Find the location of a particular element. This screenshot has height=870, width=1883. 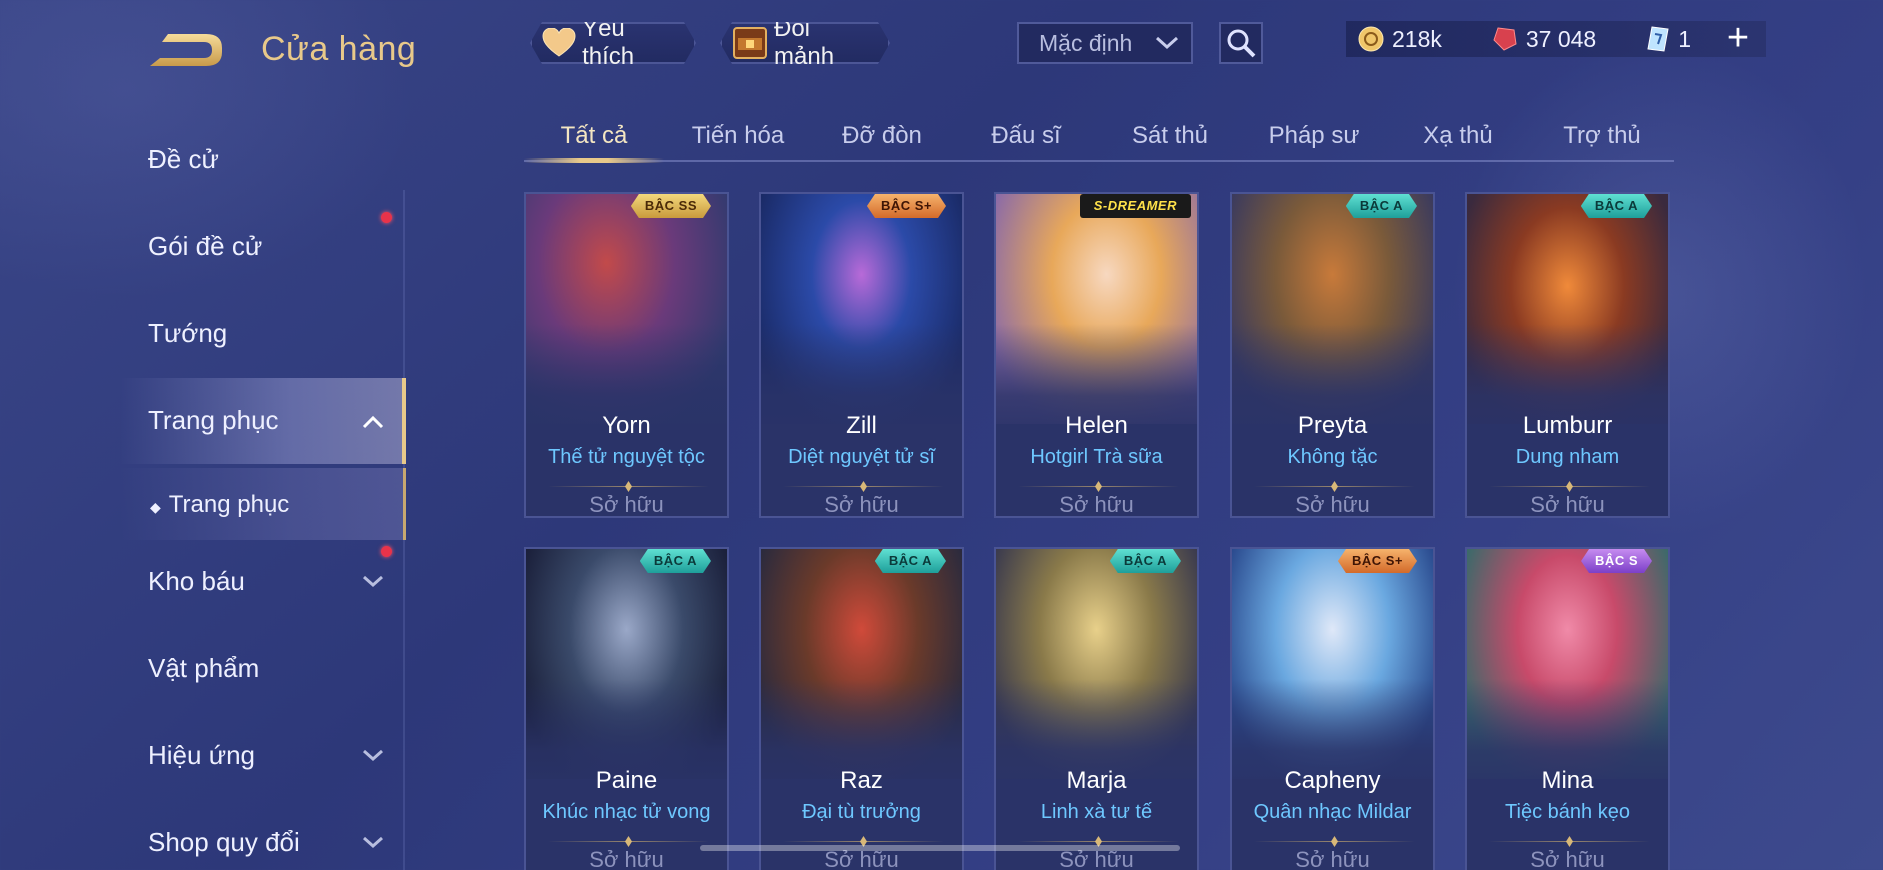

hero-name: Lumburr is located at coordinates (1567, 425).